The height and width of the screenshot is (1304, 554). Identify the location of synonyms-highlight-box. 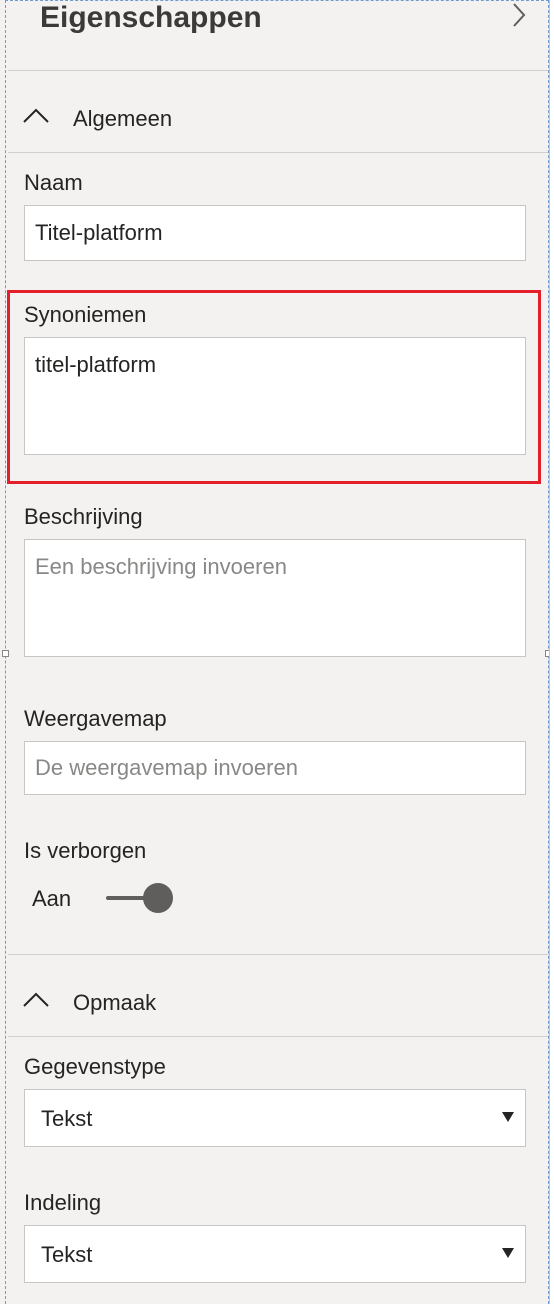
(274, 387).